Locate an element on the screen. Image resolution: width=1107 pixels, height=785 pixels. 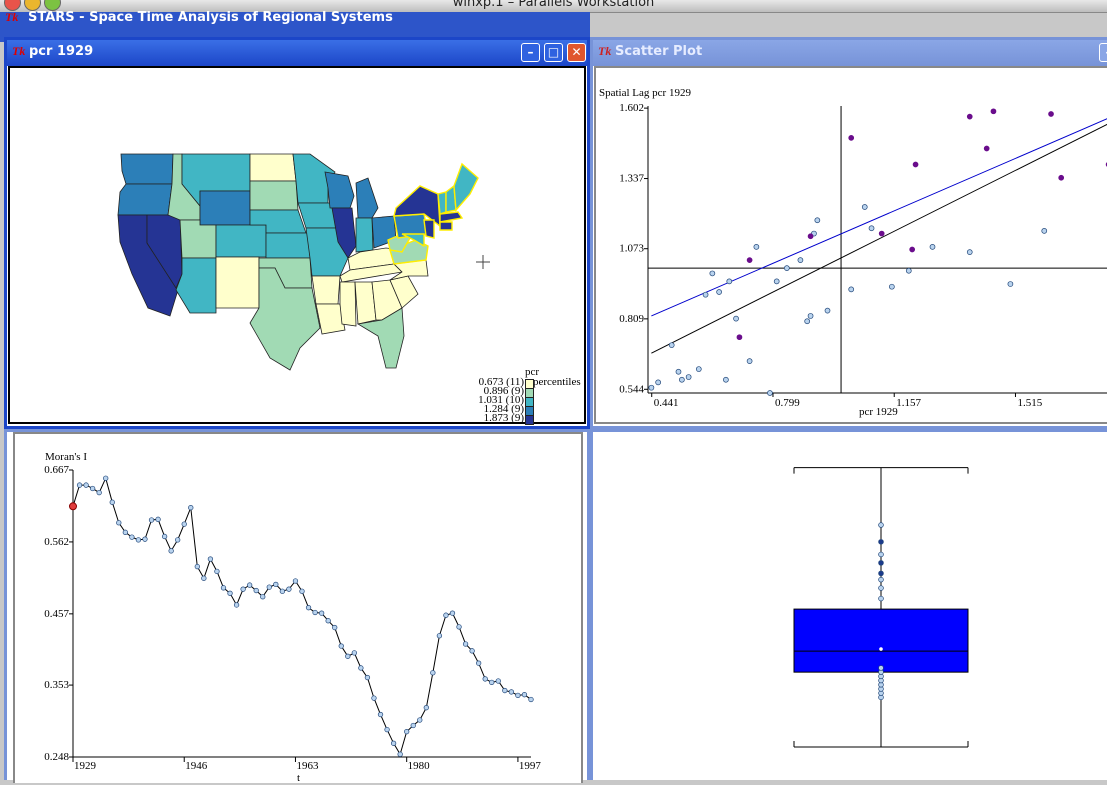
state-new-mexico is located at coordinates (237, 282).